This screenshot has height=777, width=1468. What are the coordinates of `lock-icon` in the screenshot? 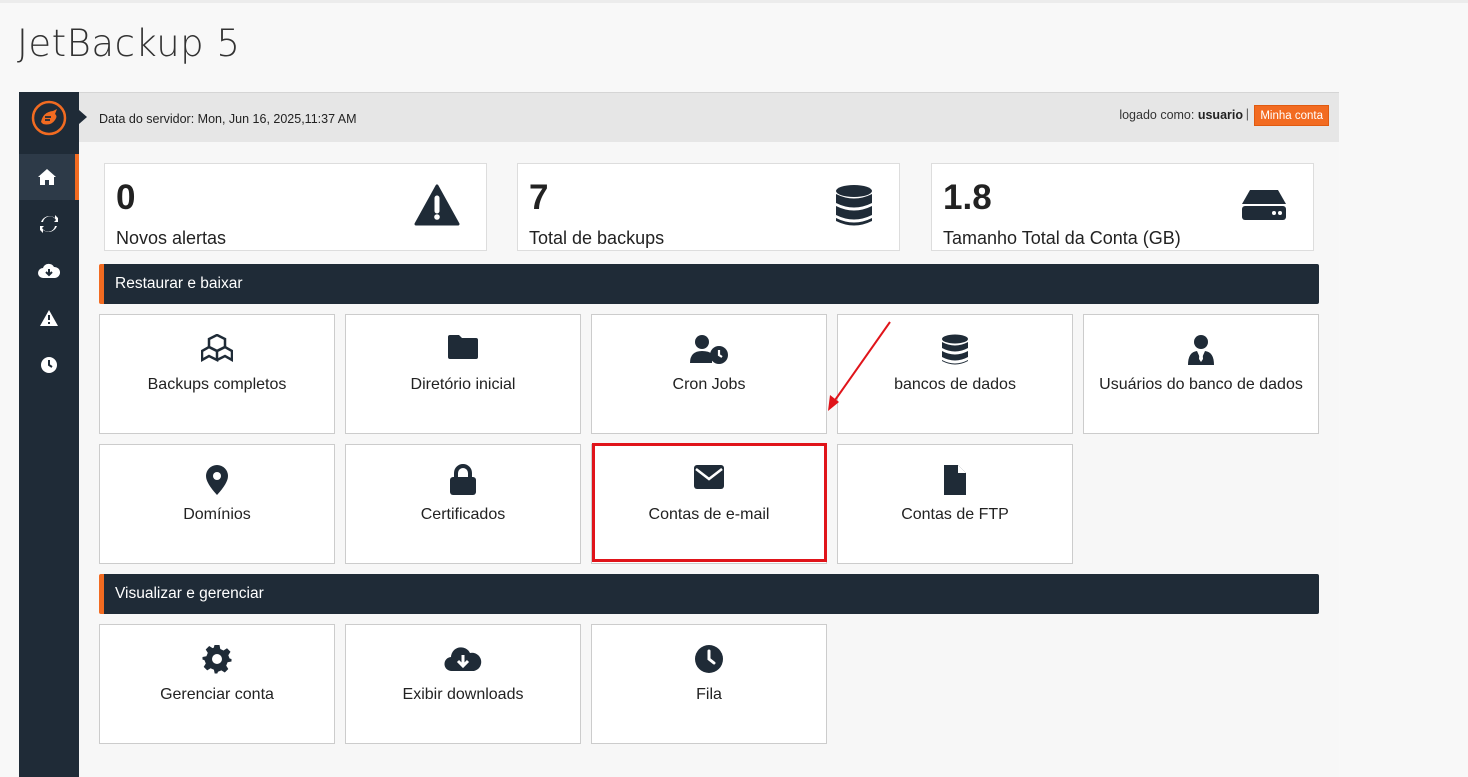 It's located at (463, 480).